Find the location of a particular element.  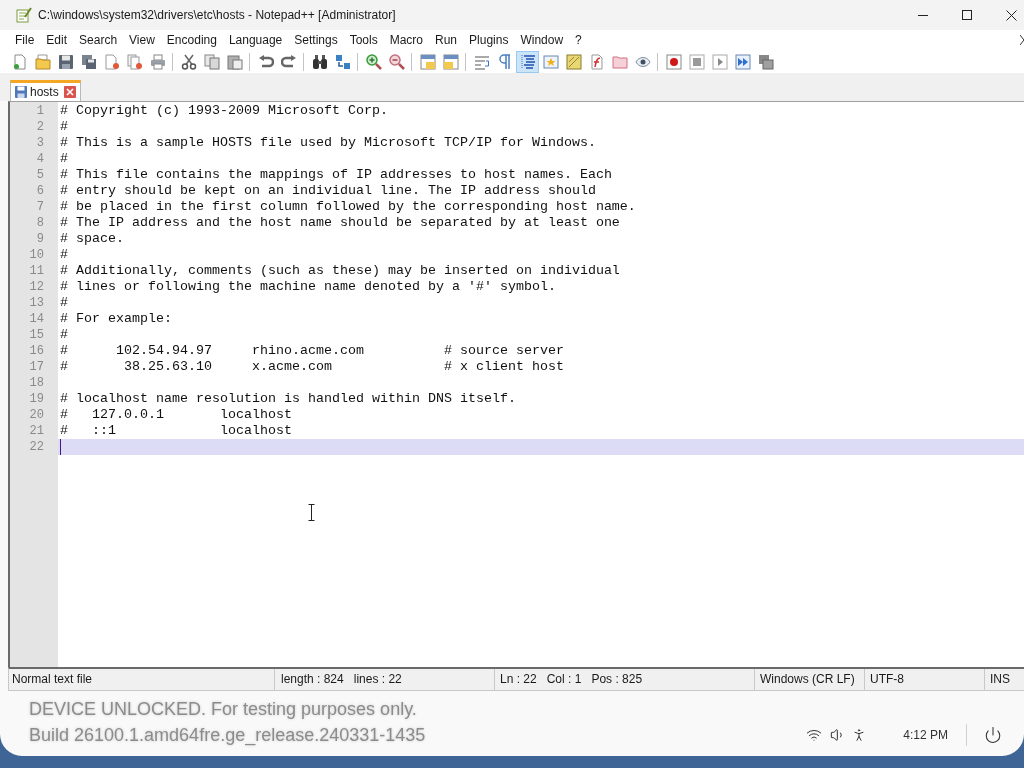

line-number: 8 is located at coordinates (40, 223).